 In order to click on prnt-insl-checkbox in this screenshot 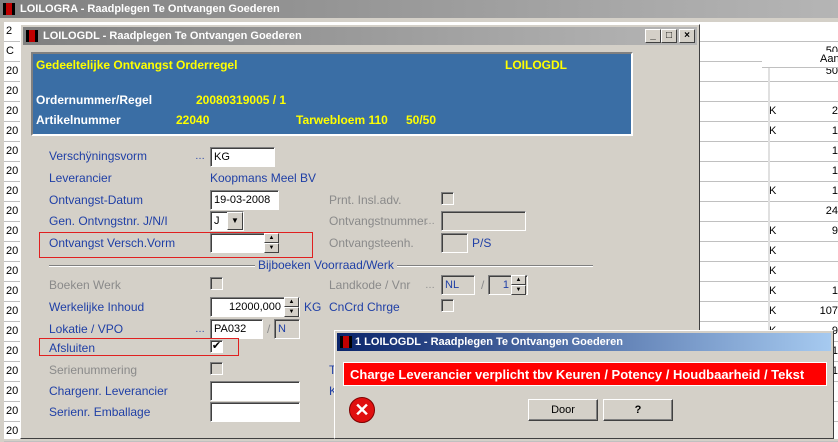, I will do `click(447, 198)`.